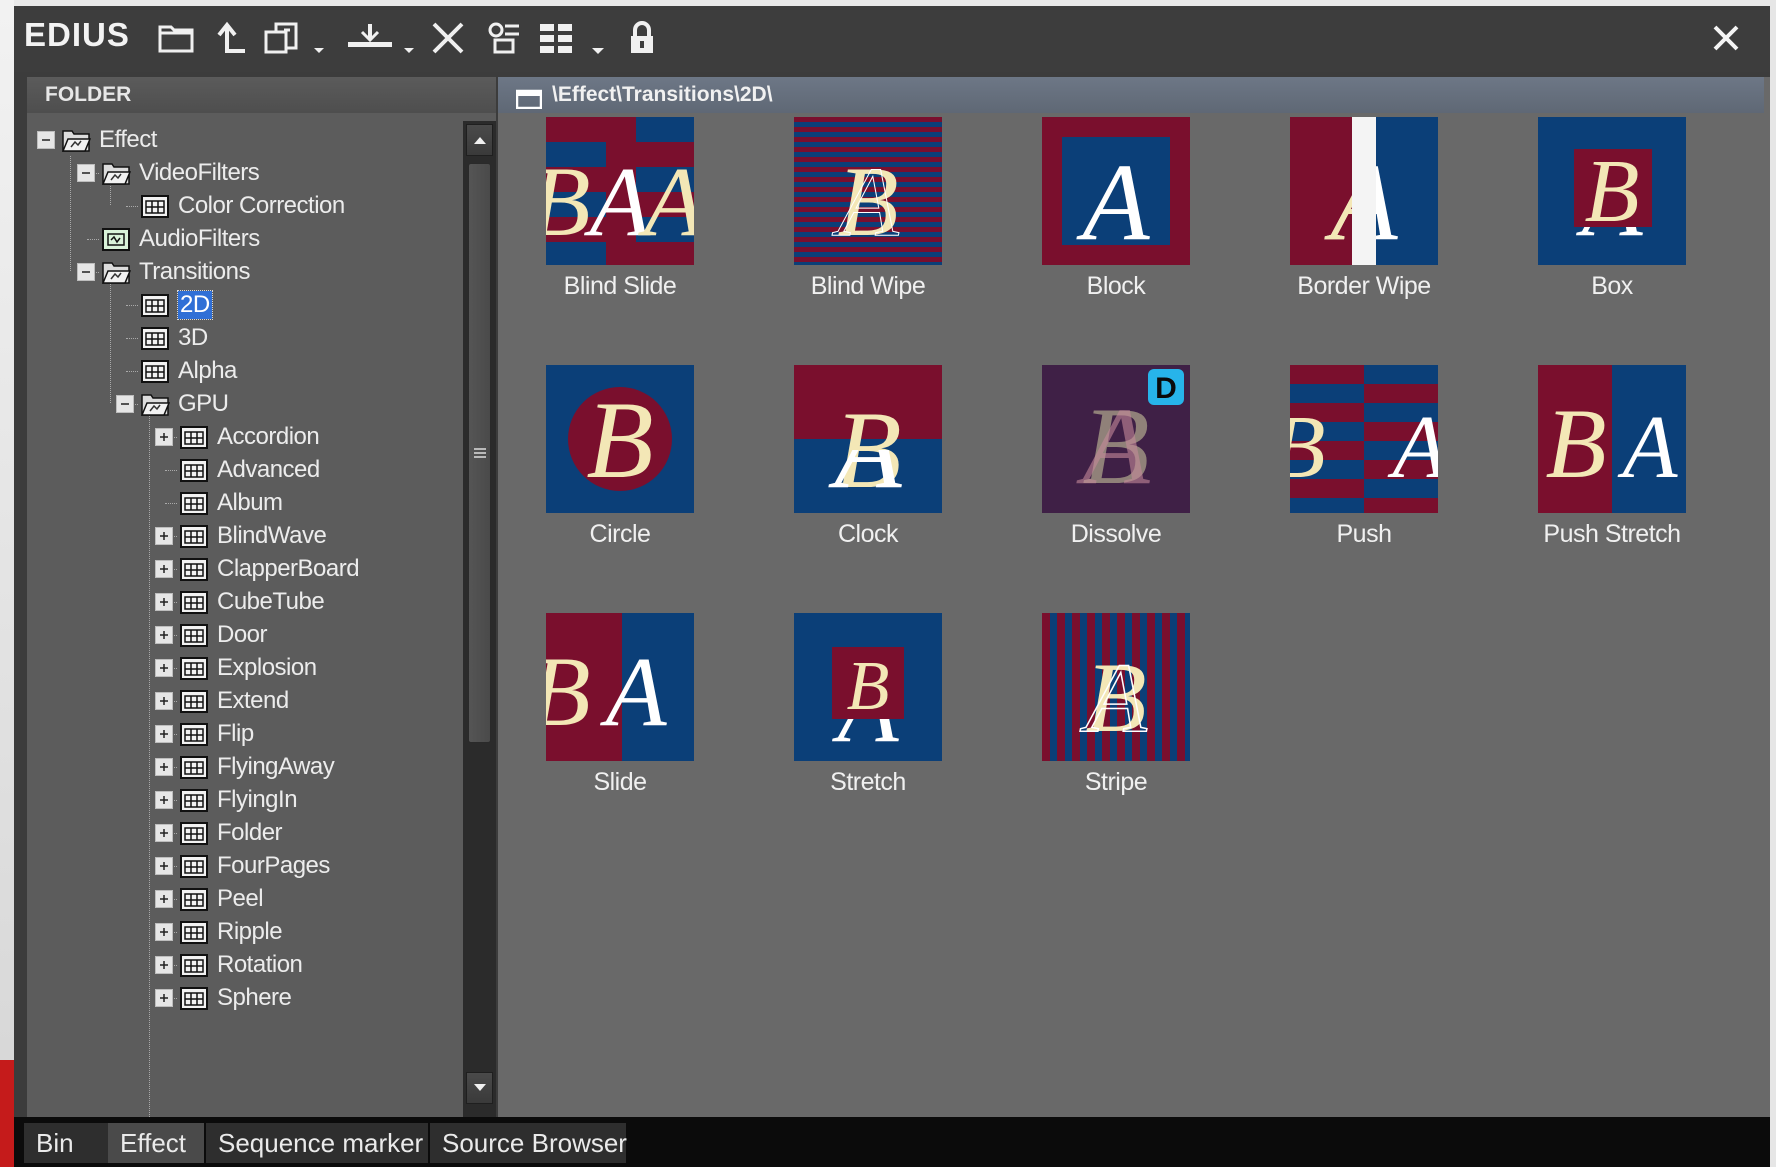 This screenshot has height=1167, width=1776. I want to click on effect-item-clock: B A Clock, so click(859, 465).